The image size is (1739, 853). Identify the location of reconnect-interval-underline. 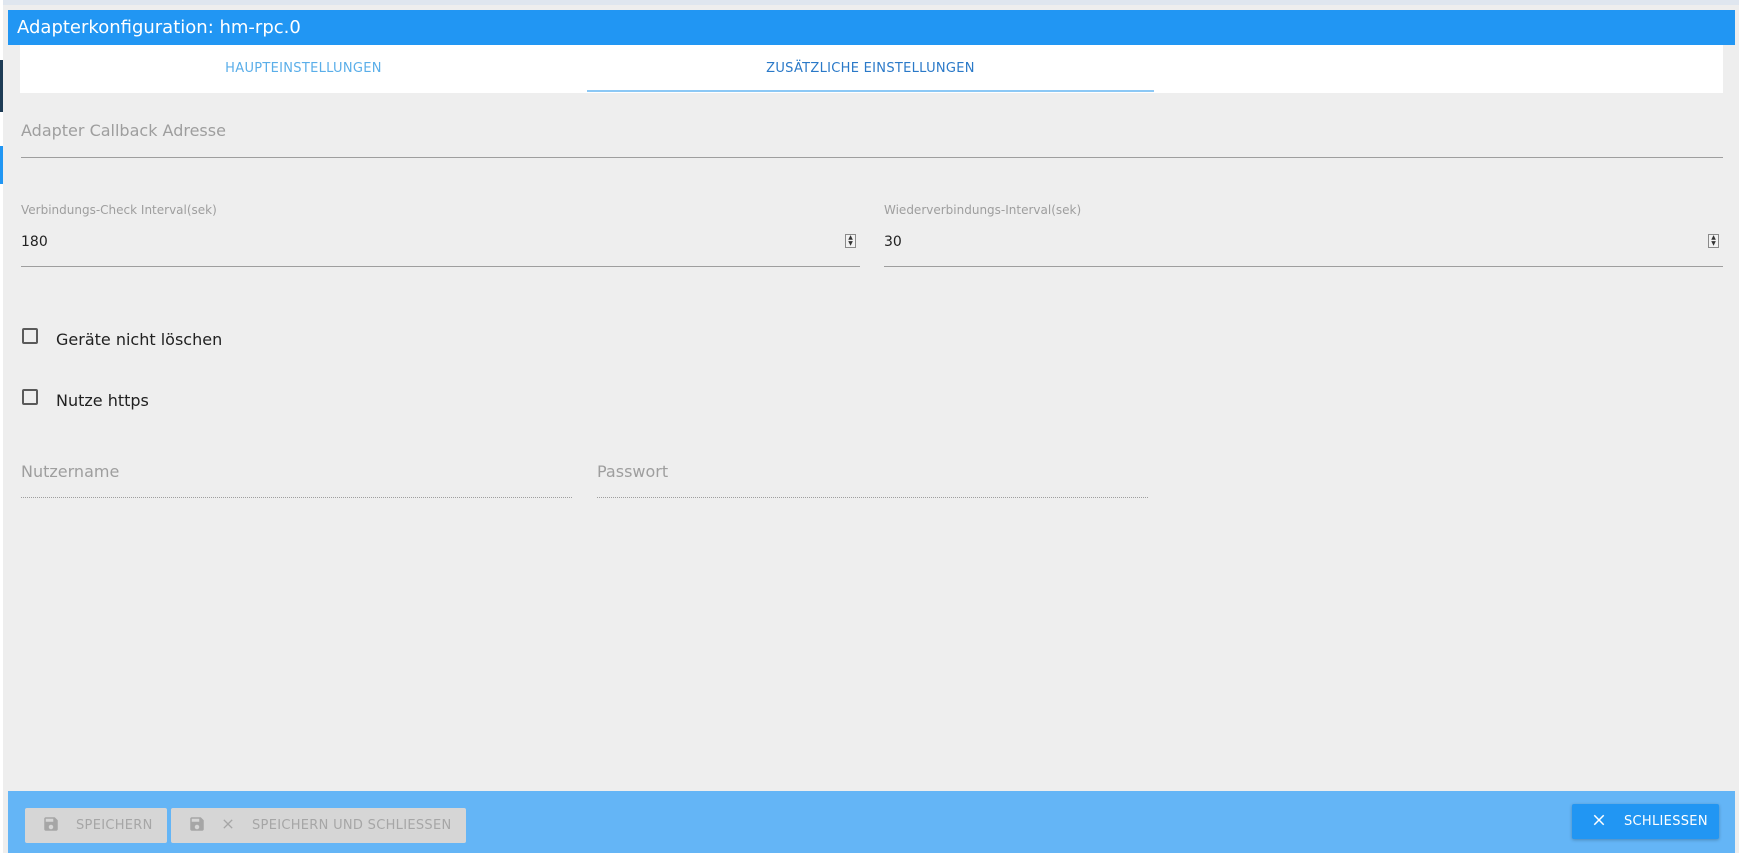
(1303, 266).